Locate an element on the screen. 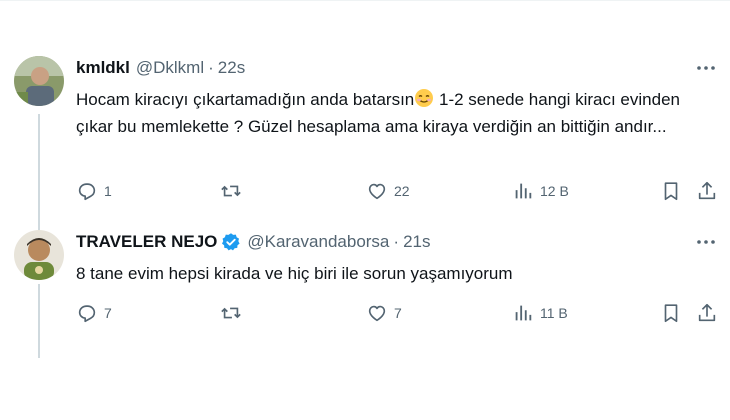  reply-button: 1 is located at coordinates (94, 191).